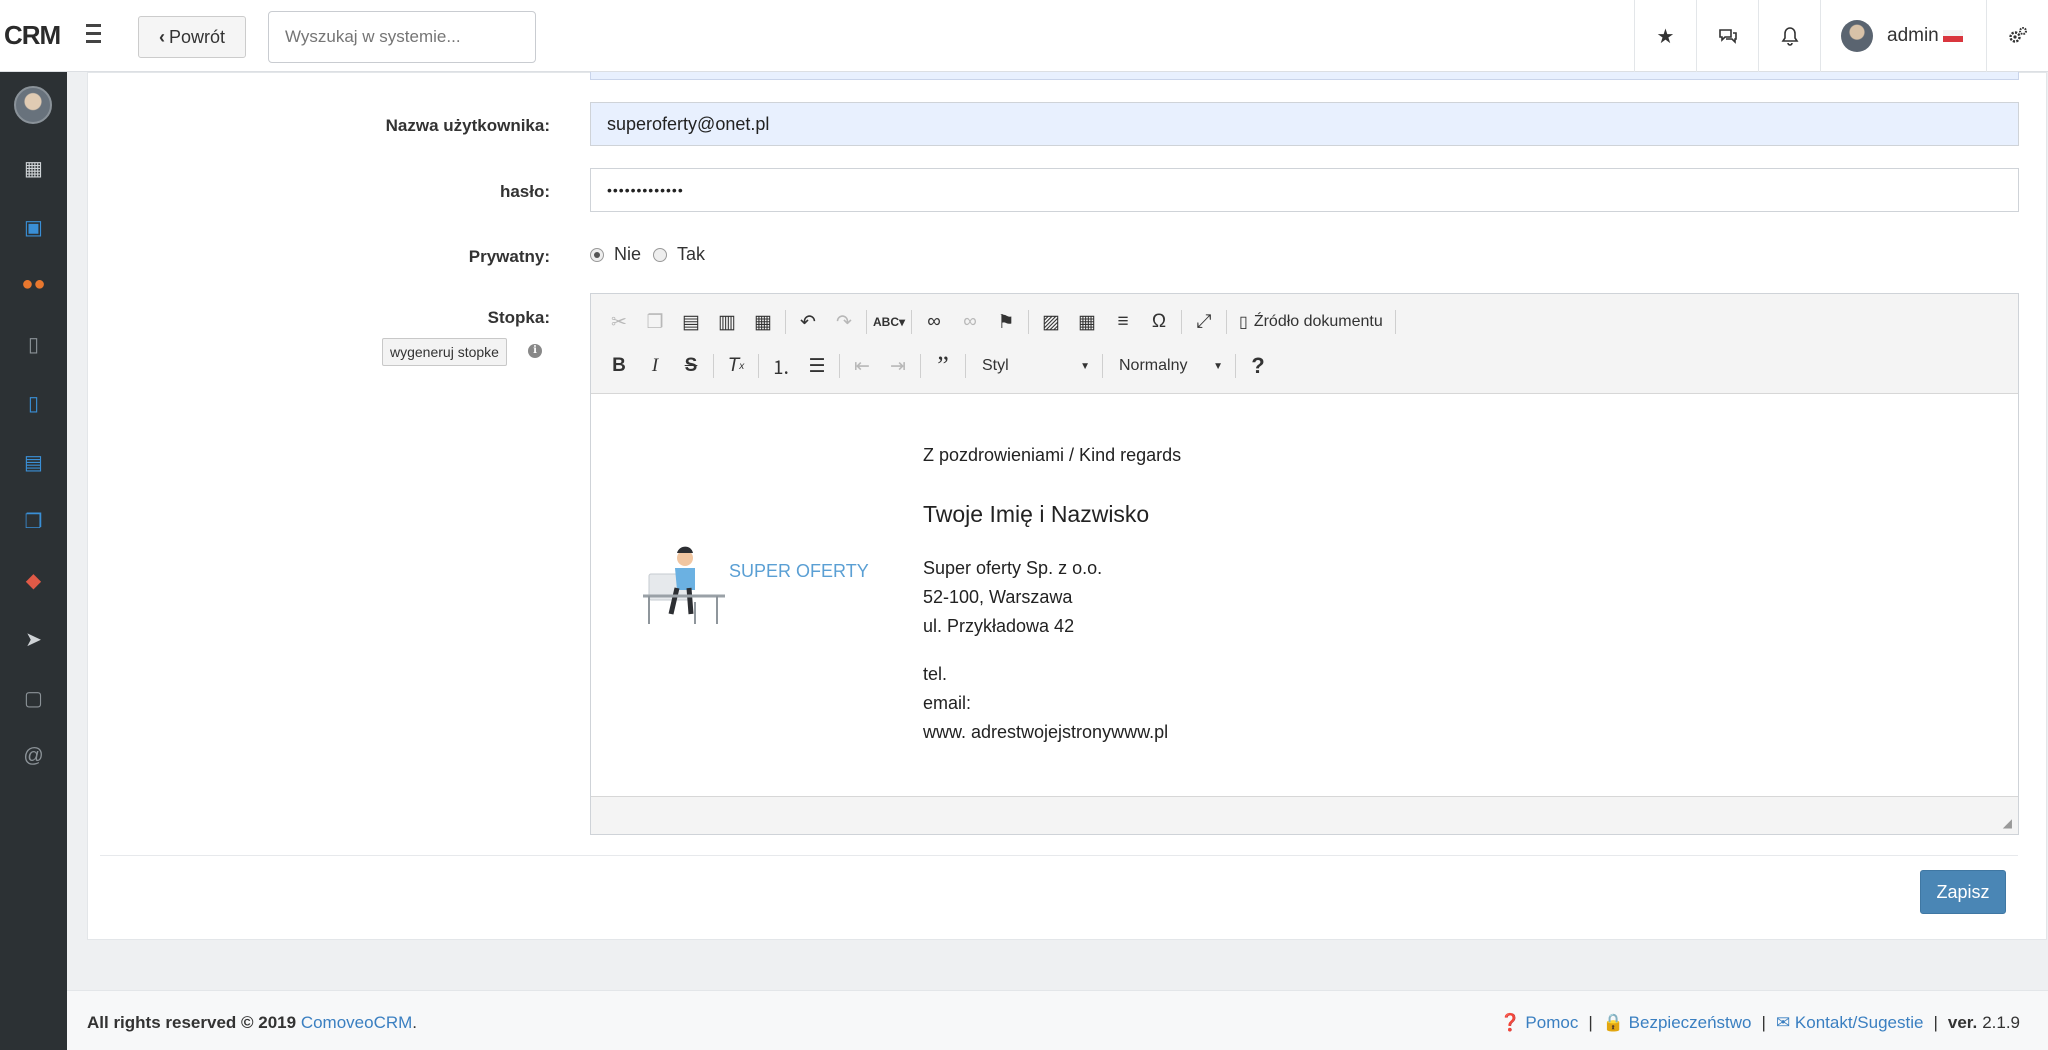 The image size is (2048, 1050). What do you see at coordinates (197, 36) in the screenshot?
I see `back-button-label: Powrót` at bounding box center [197, 36].